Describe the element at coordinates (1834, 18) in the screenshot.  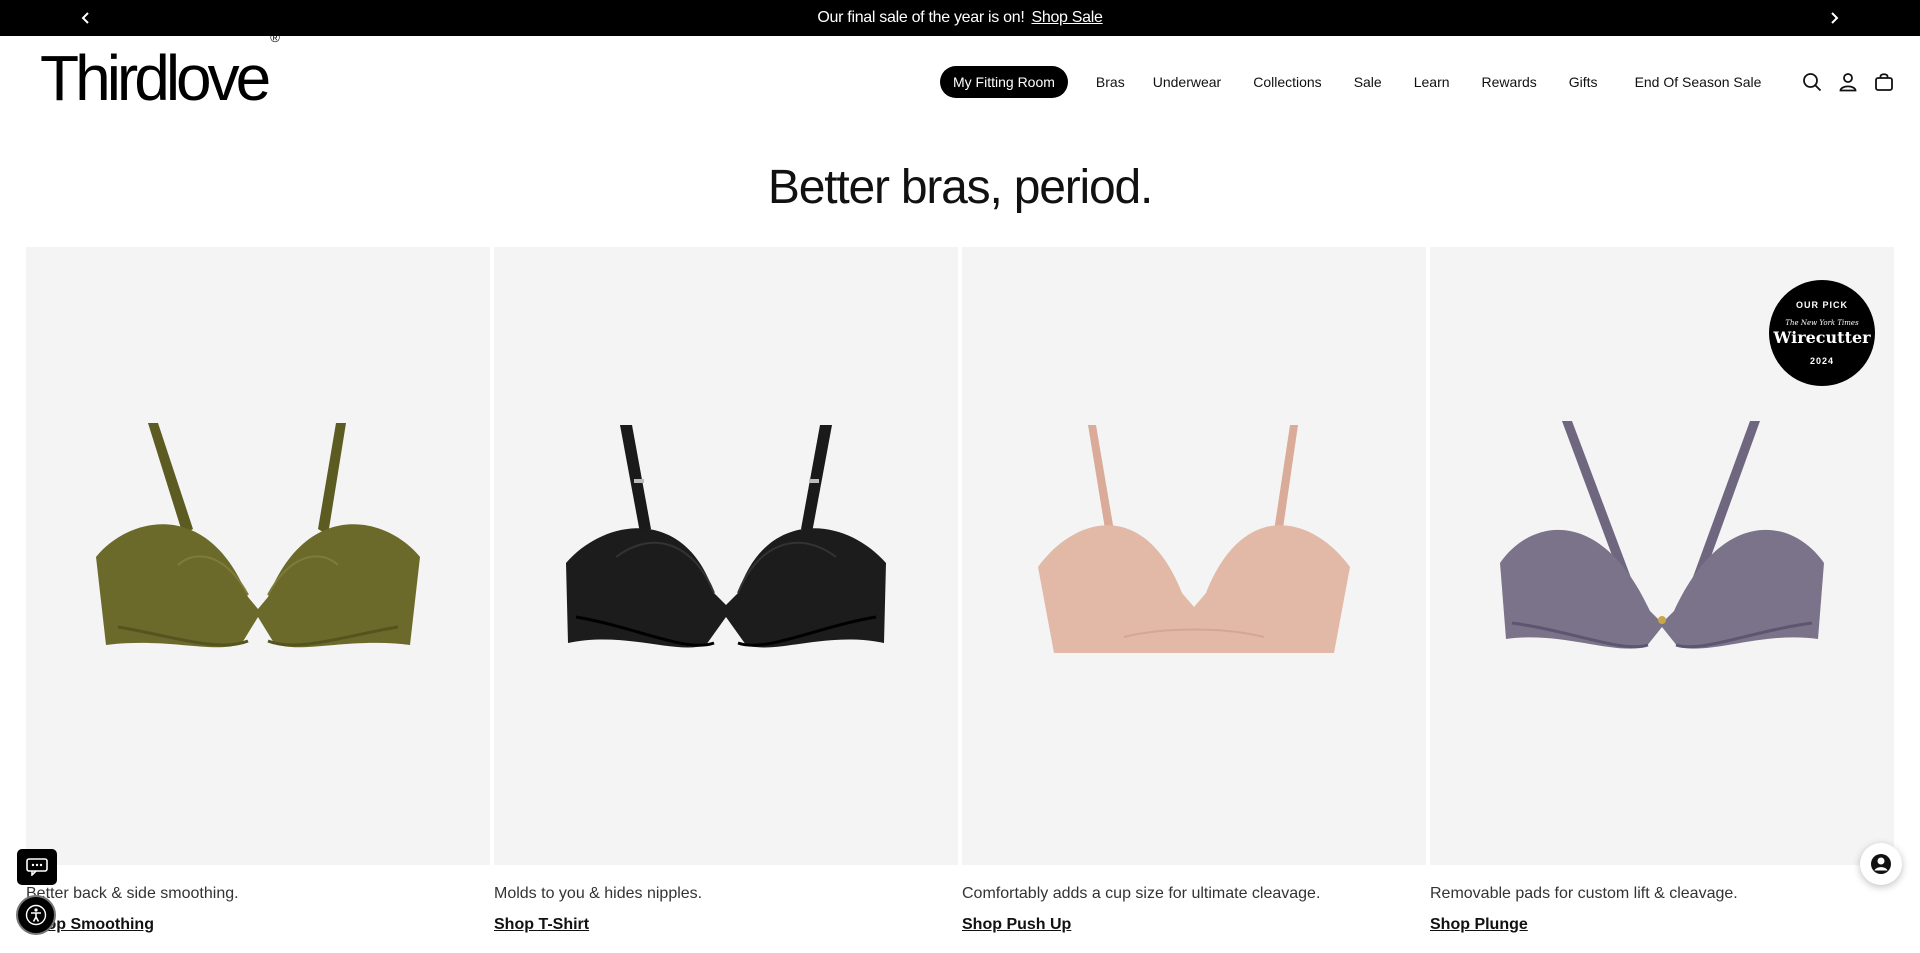
I see `chevron-right-icon` at that location.